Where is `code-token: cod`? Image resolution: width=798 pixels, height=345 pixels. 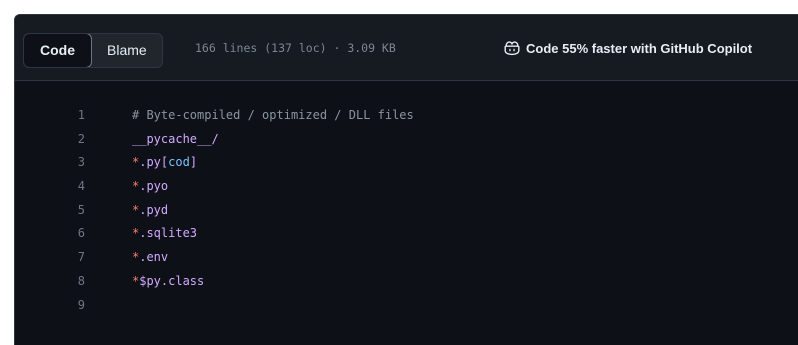 code-token: cod is located at coordinates (179, 162).